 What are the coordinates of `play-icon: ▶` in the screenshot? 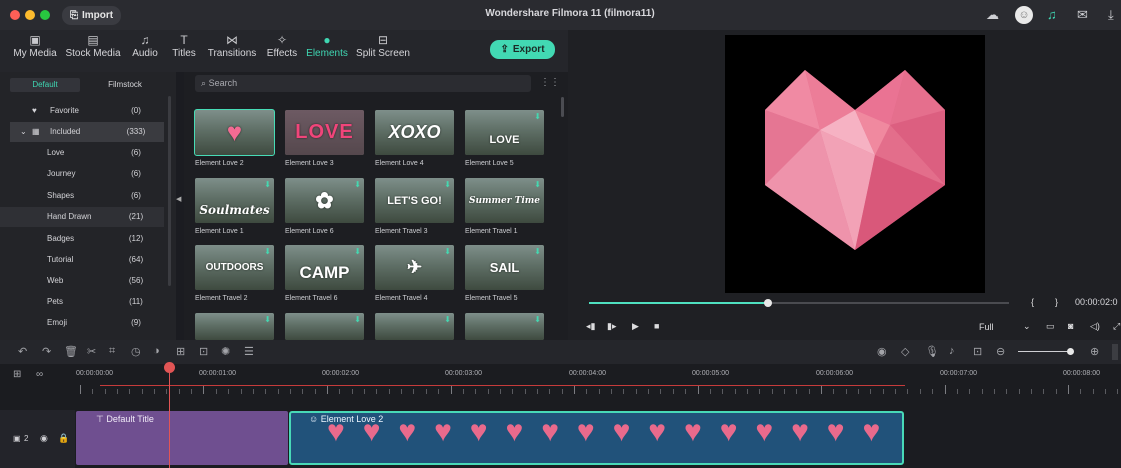 It's located at (635, 326).